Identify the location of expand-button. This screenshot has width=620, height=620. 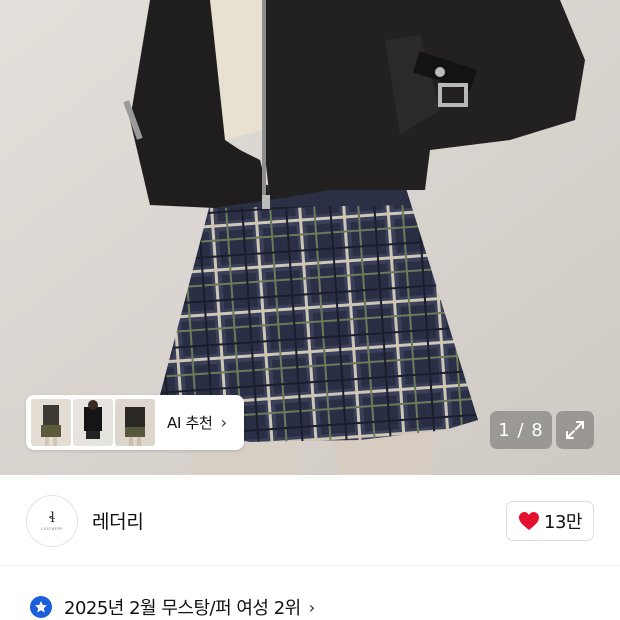
(575, 430).